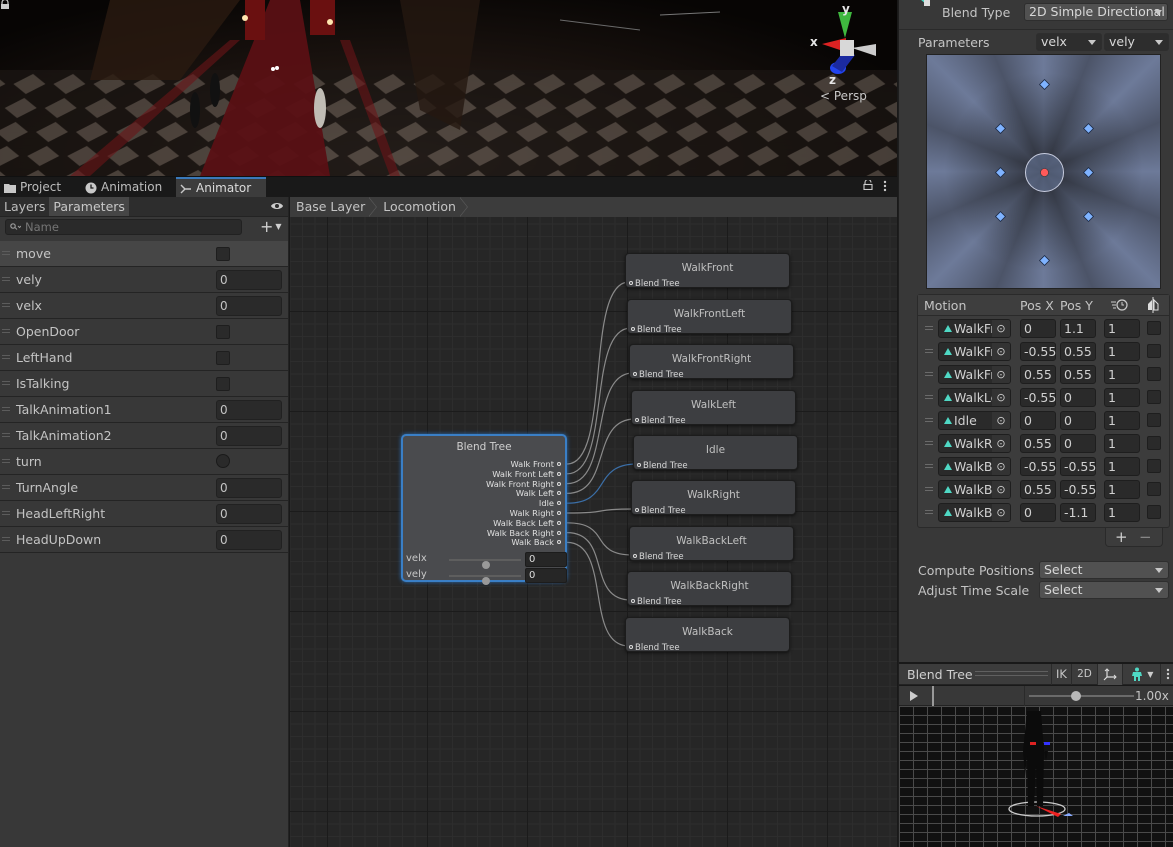 Image resolution: width=1173 pixels, height=847 pixels. What do you see at coordinates (1038, 328) in the screenshot?
I see `pos-x-field: 0` at bounding box center [1038, 328].